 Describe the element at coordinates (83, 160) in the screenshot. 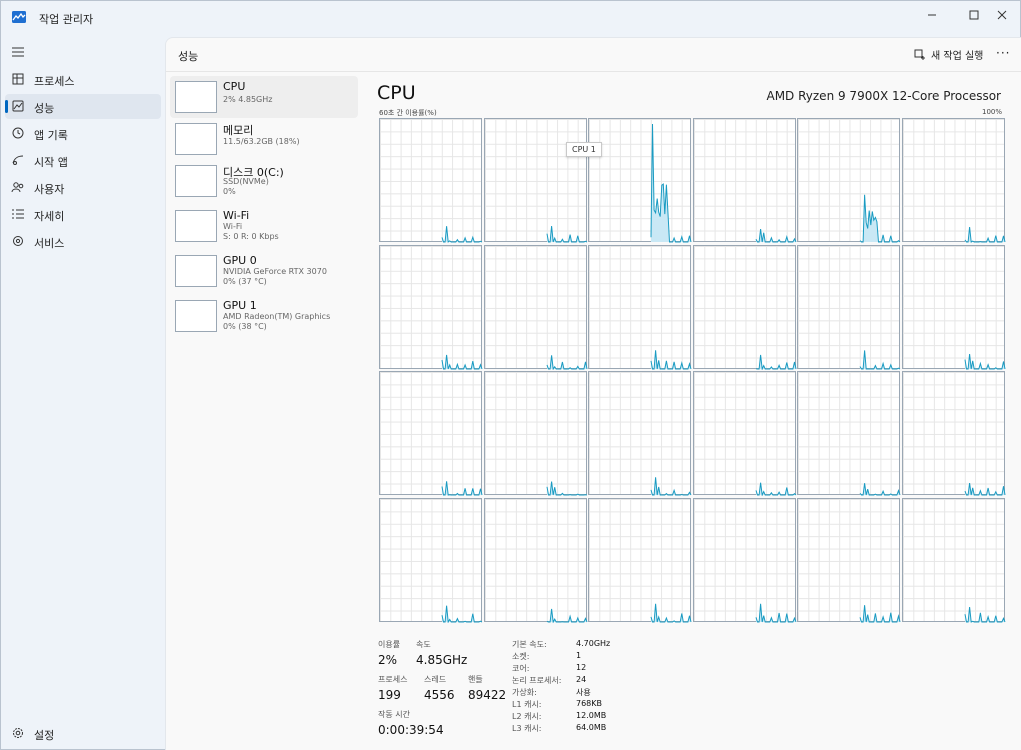

I see `nav-item-startup-apps: 시작 앱` at that location.